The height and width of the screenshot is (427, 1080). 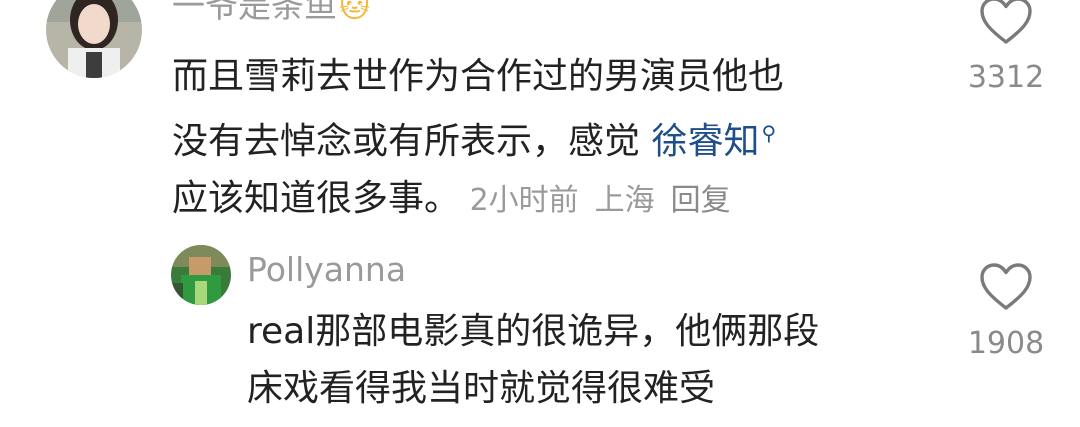 What do you see at coordinates (355, 12) in the screenshot?
I see `cat-emoji-icon: 🐱` at bounding box center [355, 12].